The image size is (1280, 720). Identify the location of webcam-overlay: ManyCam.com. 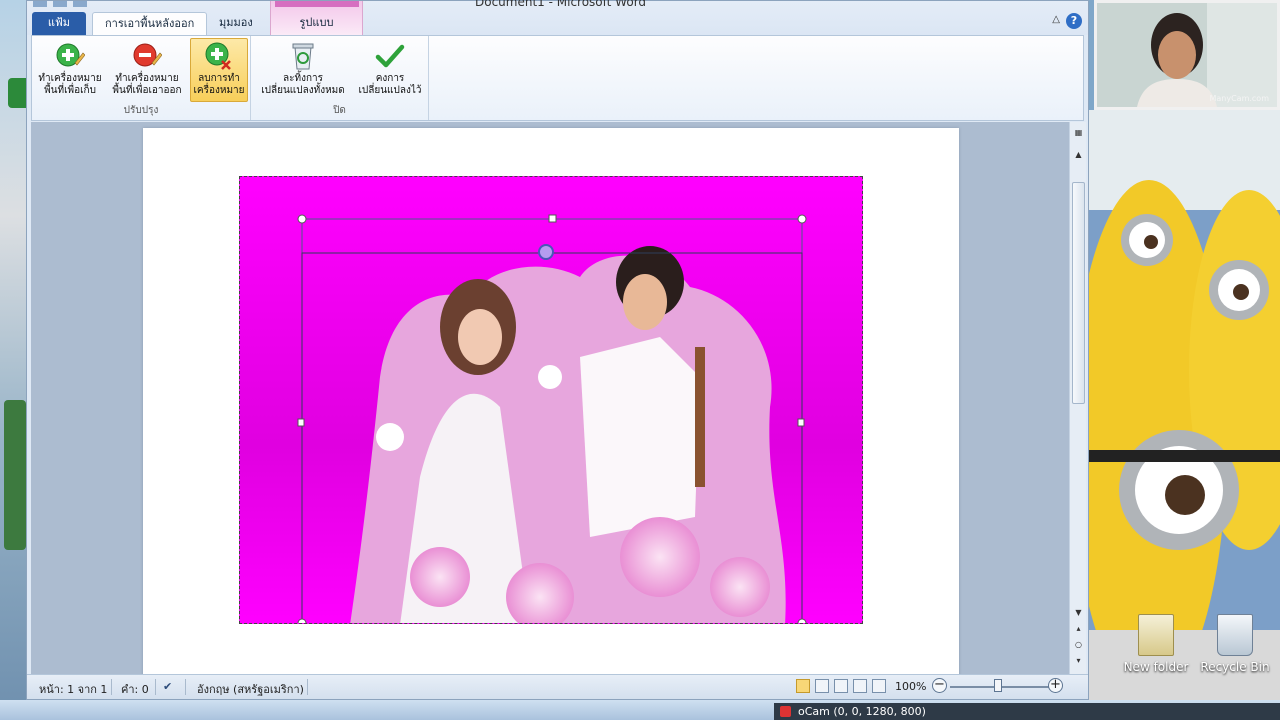
(1187, 55).